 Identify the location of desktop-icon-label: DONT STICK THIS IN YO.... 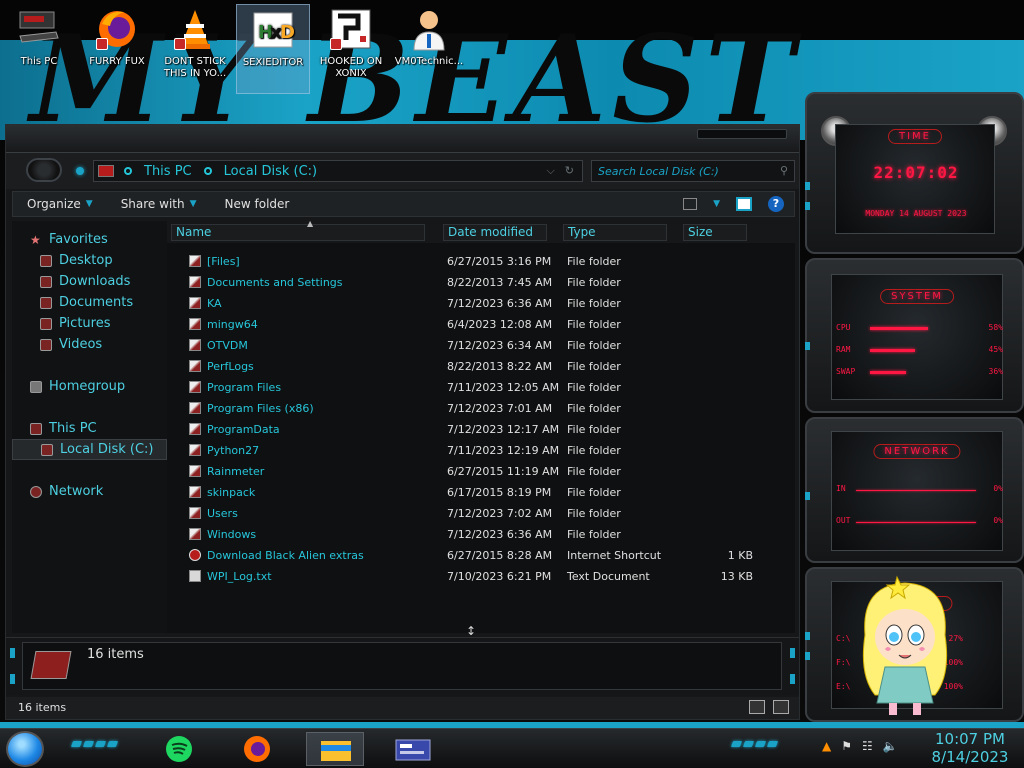
(195, 67).